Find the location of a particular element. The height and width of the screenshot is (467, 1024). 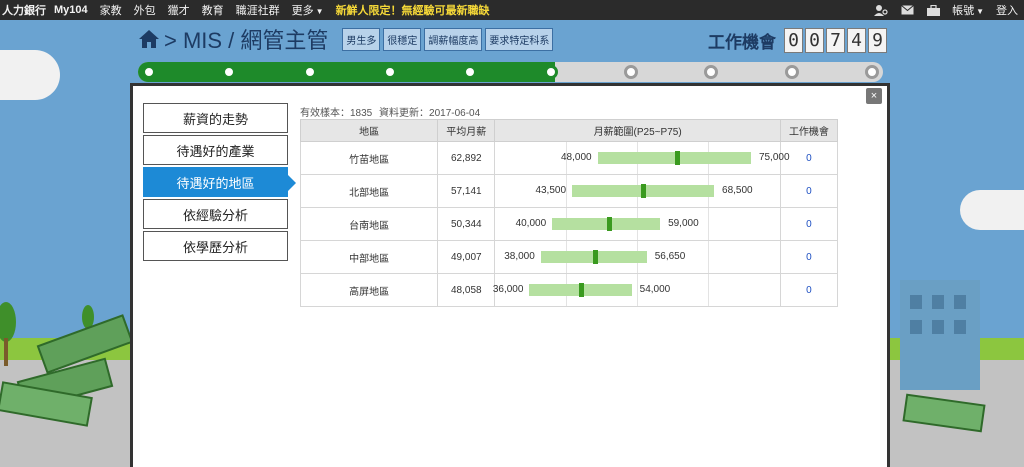

jobs-counter: 工作機會 0 0 7 4 9 is located at coordinates (797, 40).